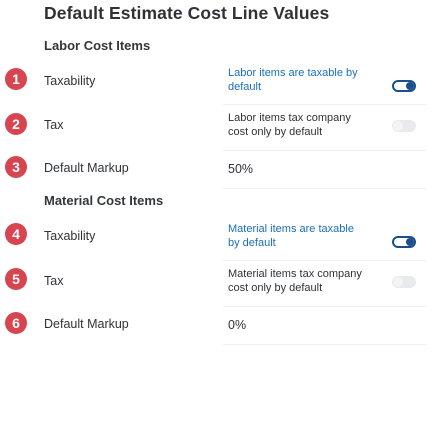 The image size is (434, 433). Describe the element at coordinates (54, 125) in the screenshot. I see `labor-tax-label: Tax` at that location.